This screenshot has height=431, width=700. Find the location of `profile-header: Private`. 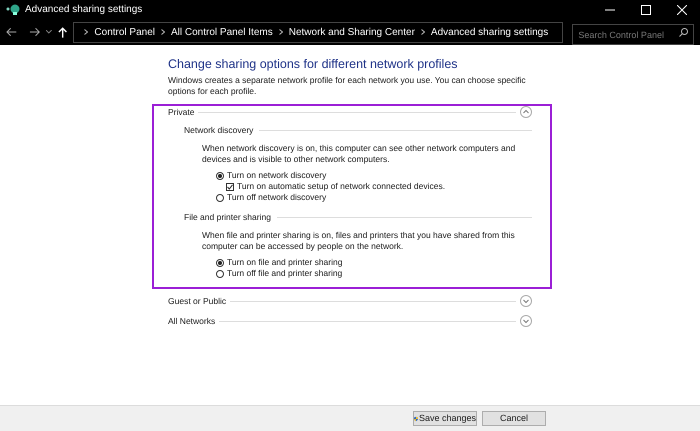

profile-header: Private is located at coordinates (181, 112).